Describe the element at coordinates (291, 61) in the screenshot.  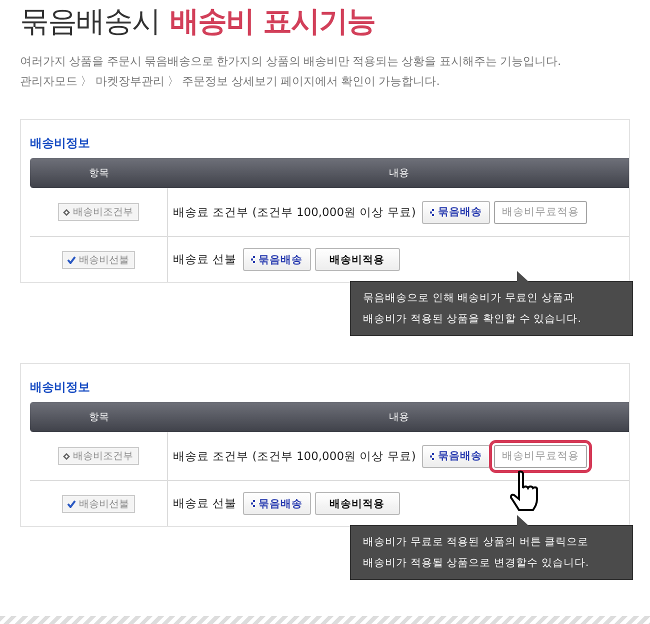
I see `description-text: 여러가지 상품을 주문시 묶음배송으로 한가지의 상품의 배송비만 적용되는 상황을 표시해주는 기능입니다.` at that location.